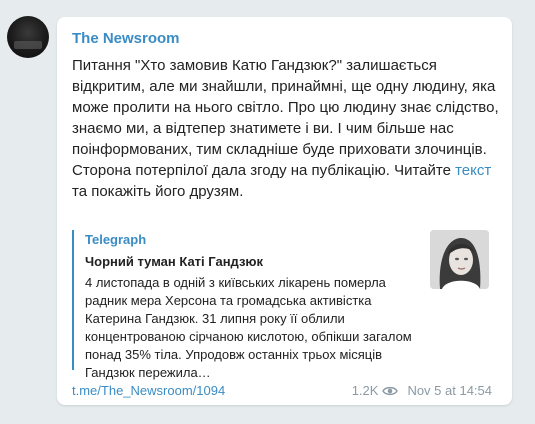  I want to click on channel-name: The Newsroom, so click(126, 38).